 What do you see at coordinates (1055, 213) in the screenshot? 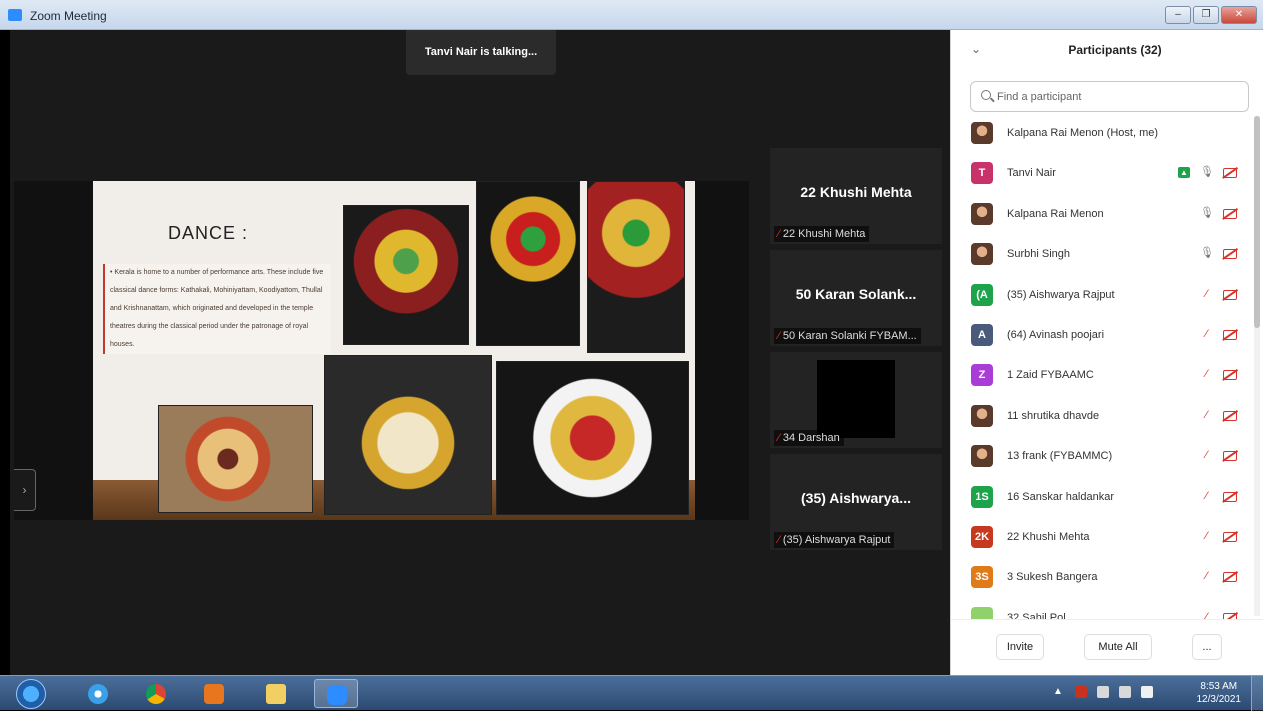
I see `participant-name: Kalpana Rai Menon` at bounding box center [1055, 213].